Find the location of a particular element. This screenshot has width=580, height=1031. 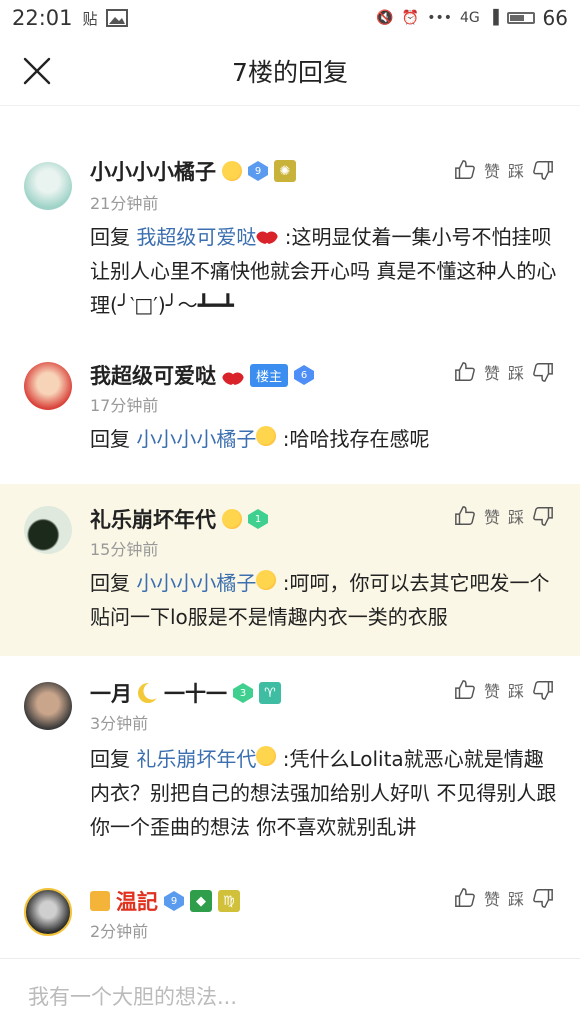

sun-badge-icon: ✺ is located at coordinates (285, 171).